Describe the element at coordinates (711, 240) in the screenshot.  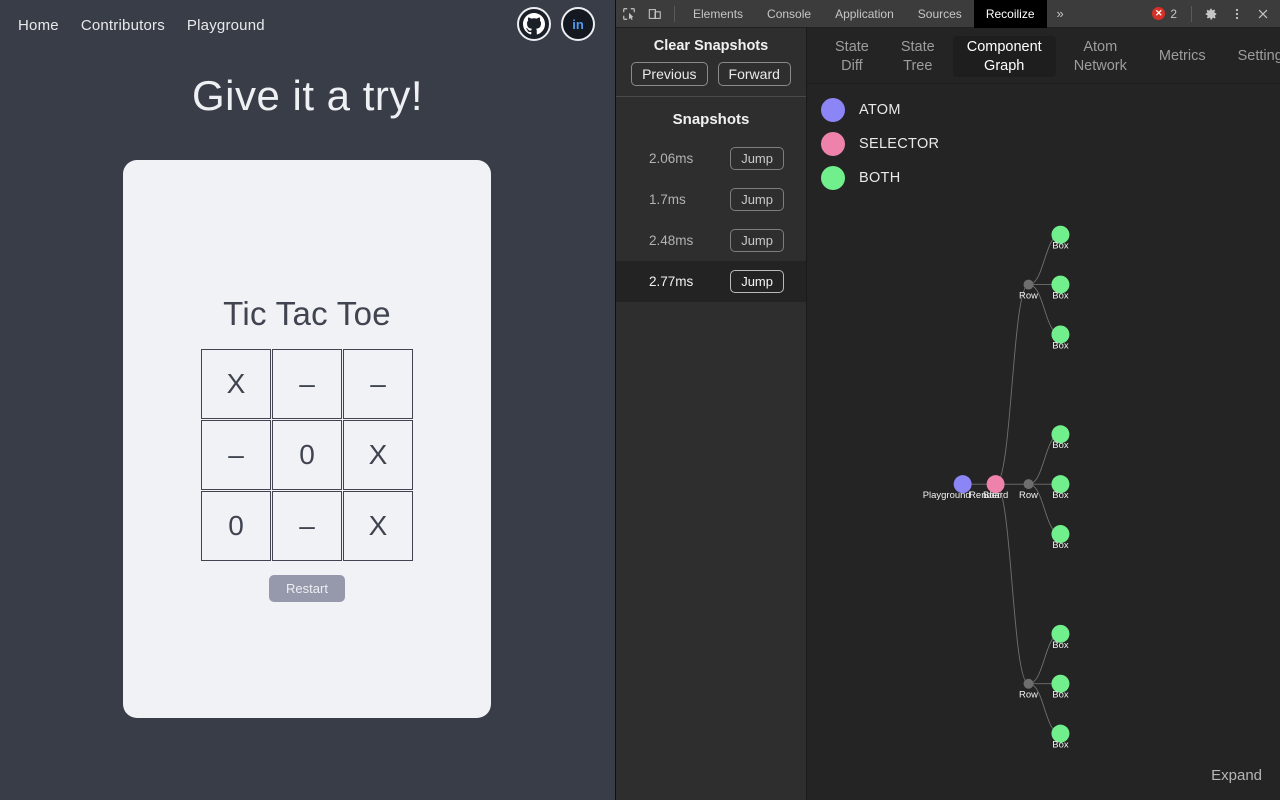
I see `snapshot-row: 2.48ms Jump` at that location.